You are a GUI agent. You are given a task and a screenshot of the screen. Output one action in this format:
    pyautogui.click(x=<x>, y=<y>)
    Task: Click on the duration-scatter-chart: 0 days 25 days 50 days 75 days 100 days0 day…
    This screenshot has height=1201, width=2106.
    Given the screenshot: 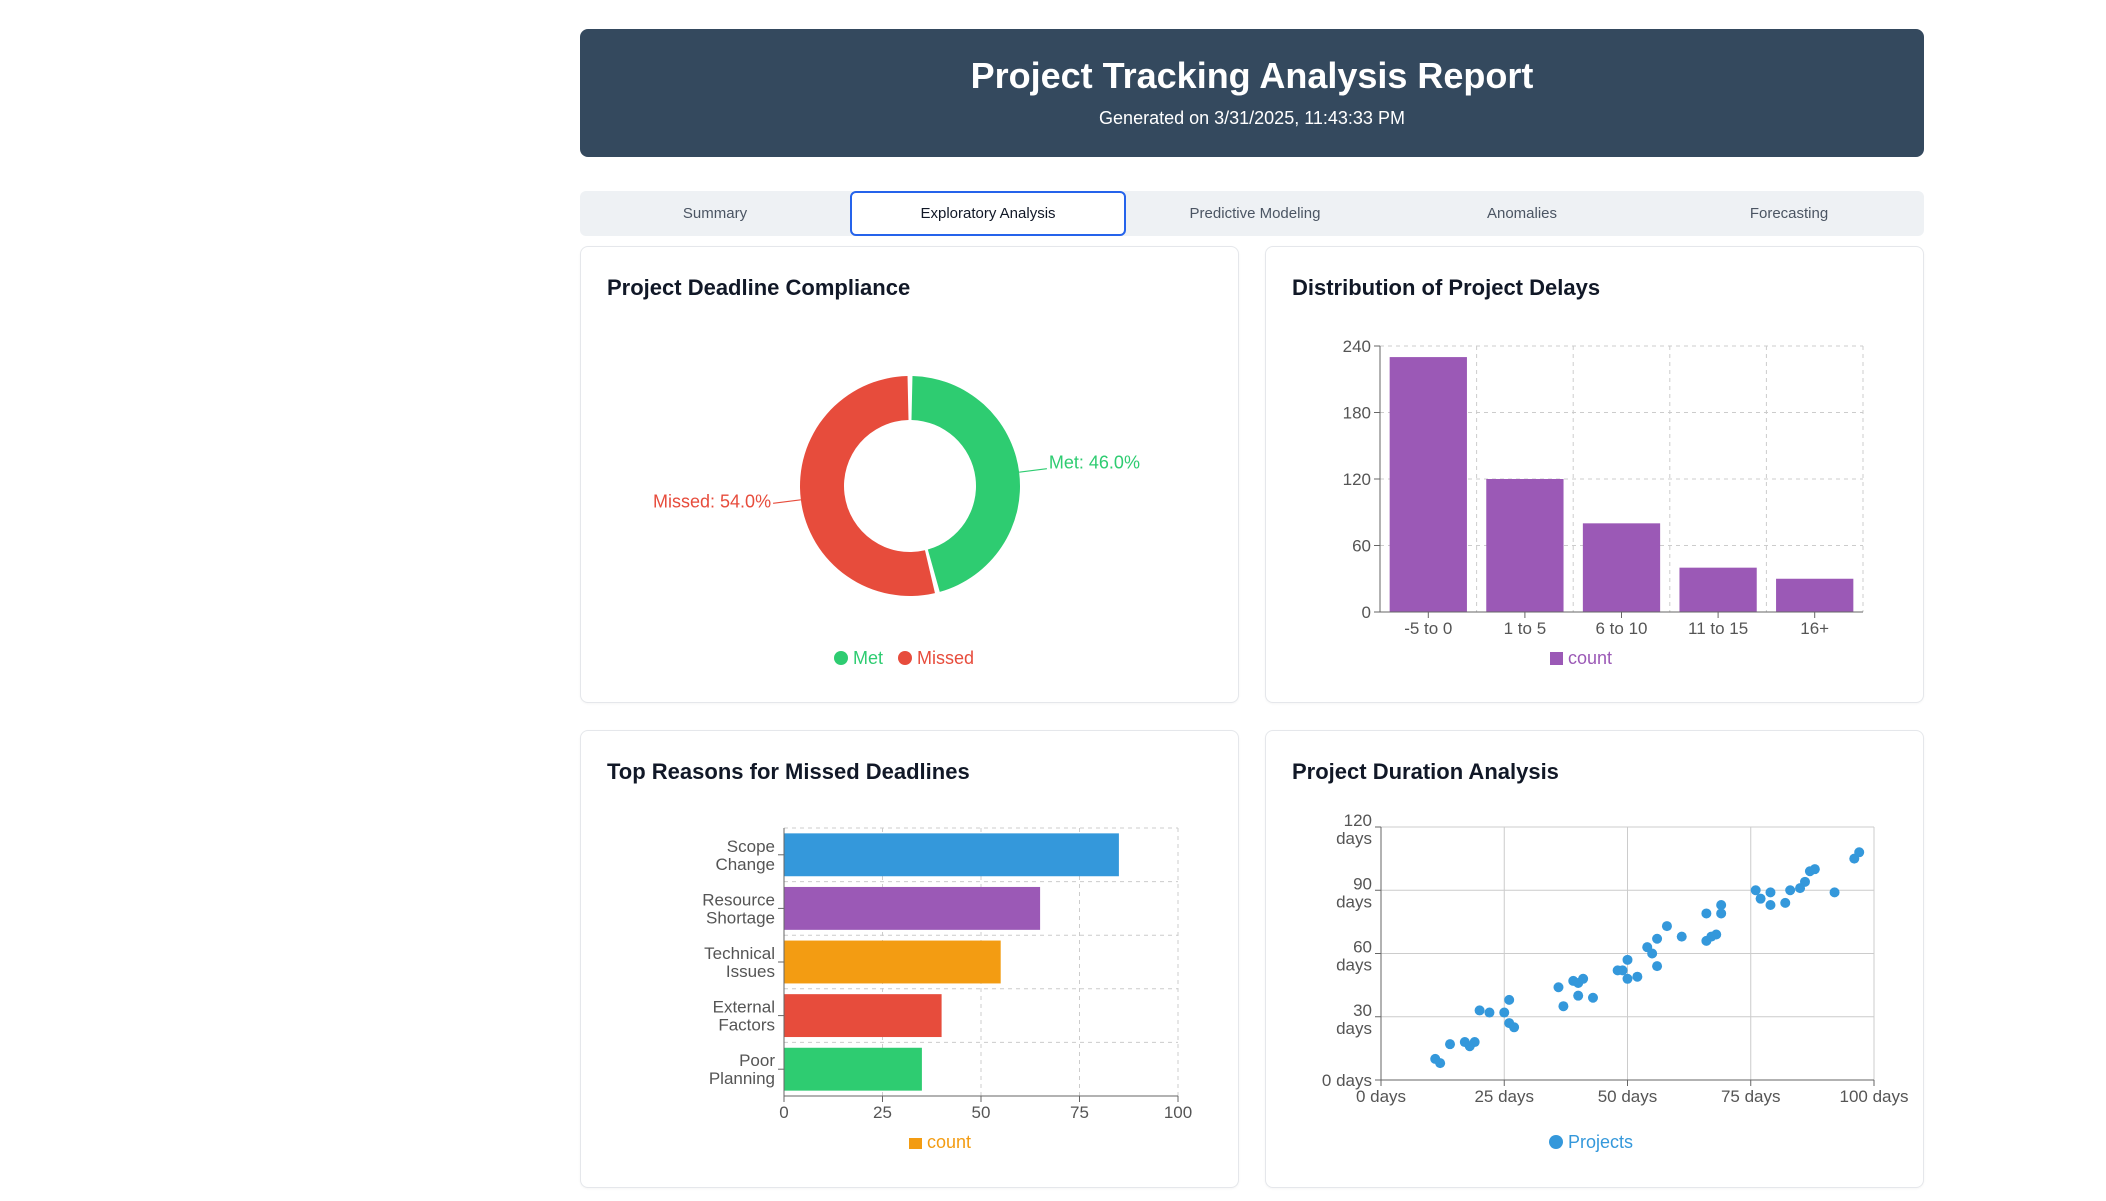 What is the action you would take?
    pyautogui.click(x=1615, y=981)
    